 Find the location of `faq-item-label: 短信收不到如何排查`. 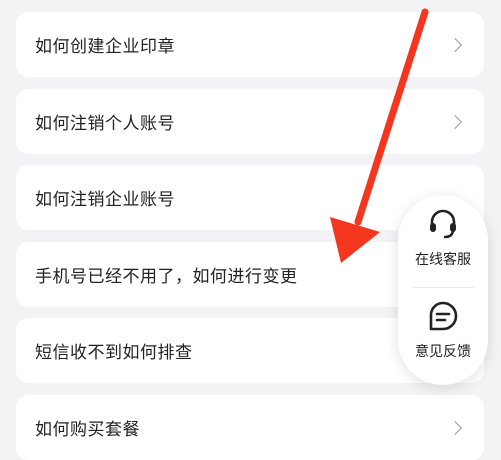

faq-item-label: 短信收不到如何排查 is located at coordinates (114, 353).